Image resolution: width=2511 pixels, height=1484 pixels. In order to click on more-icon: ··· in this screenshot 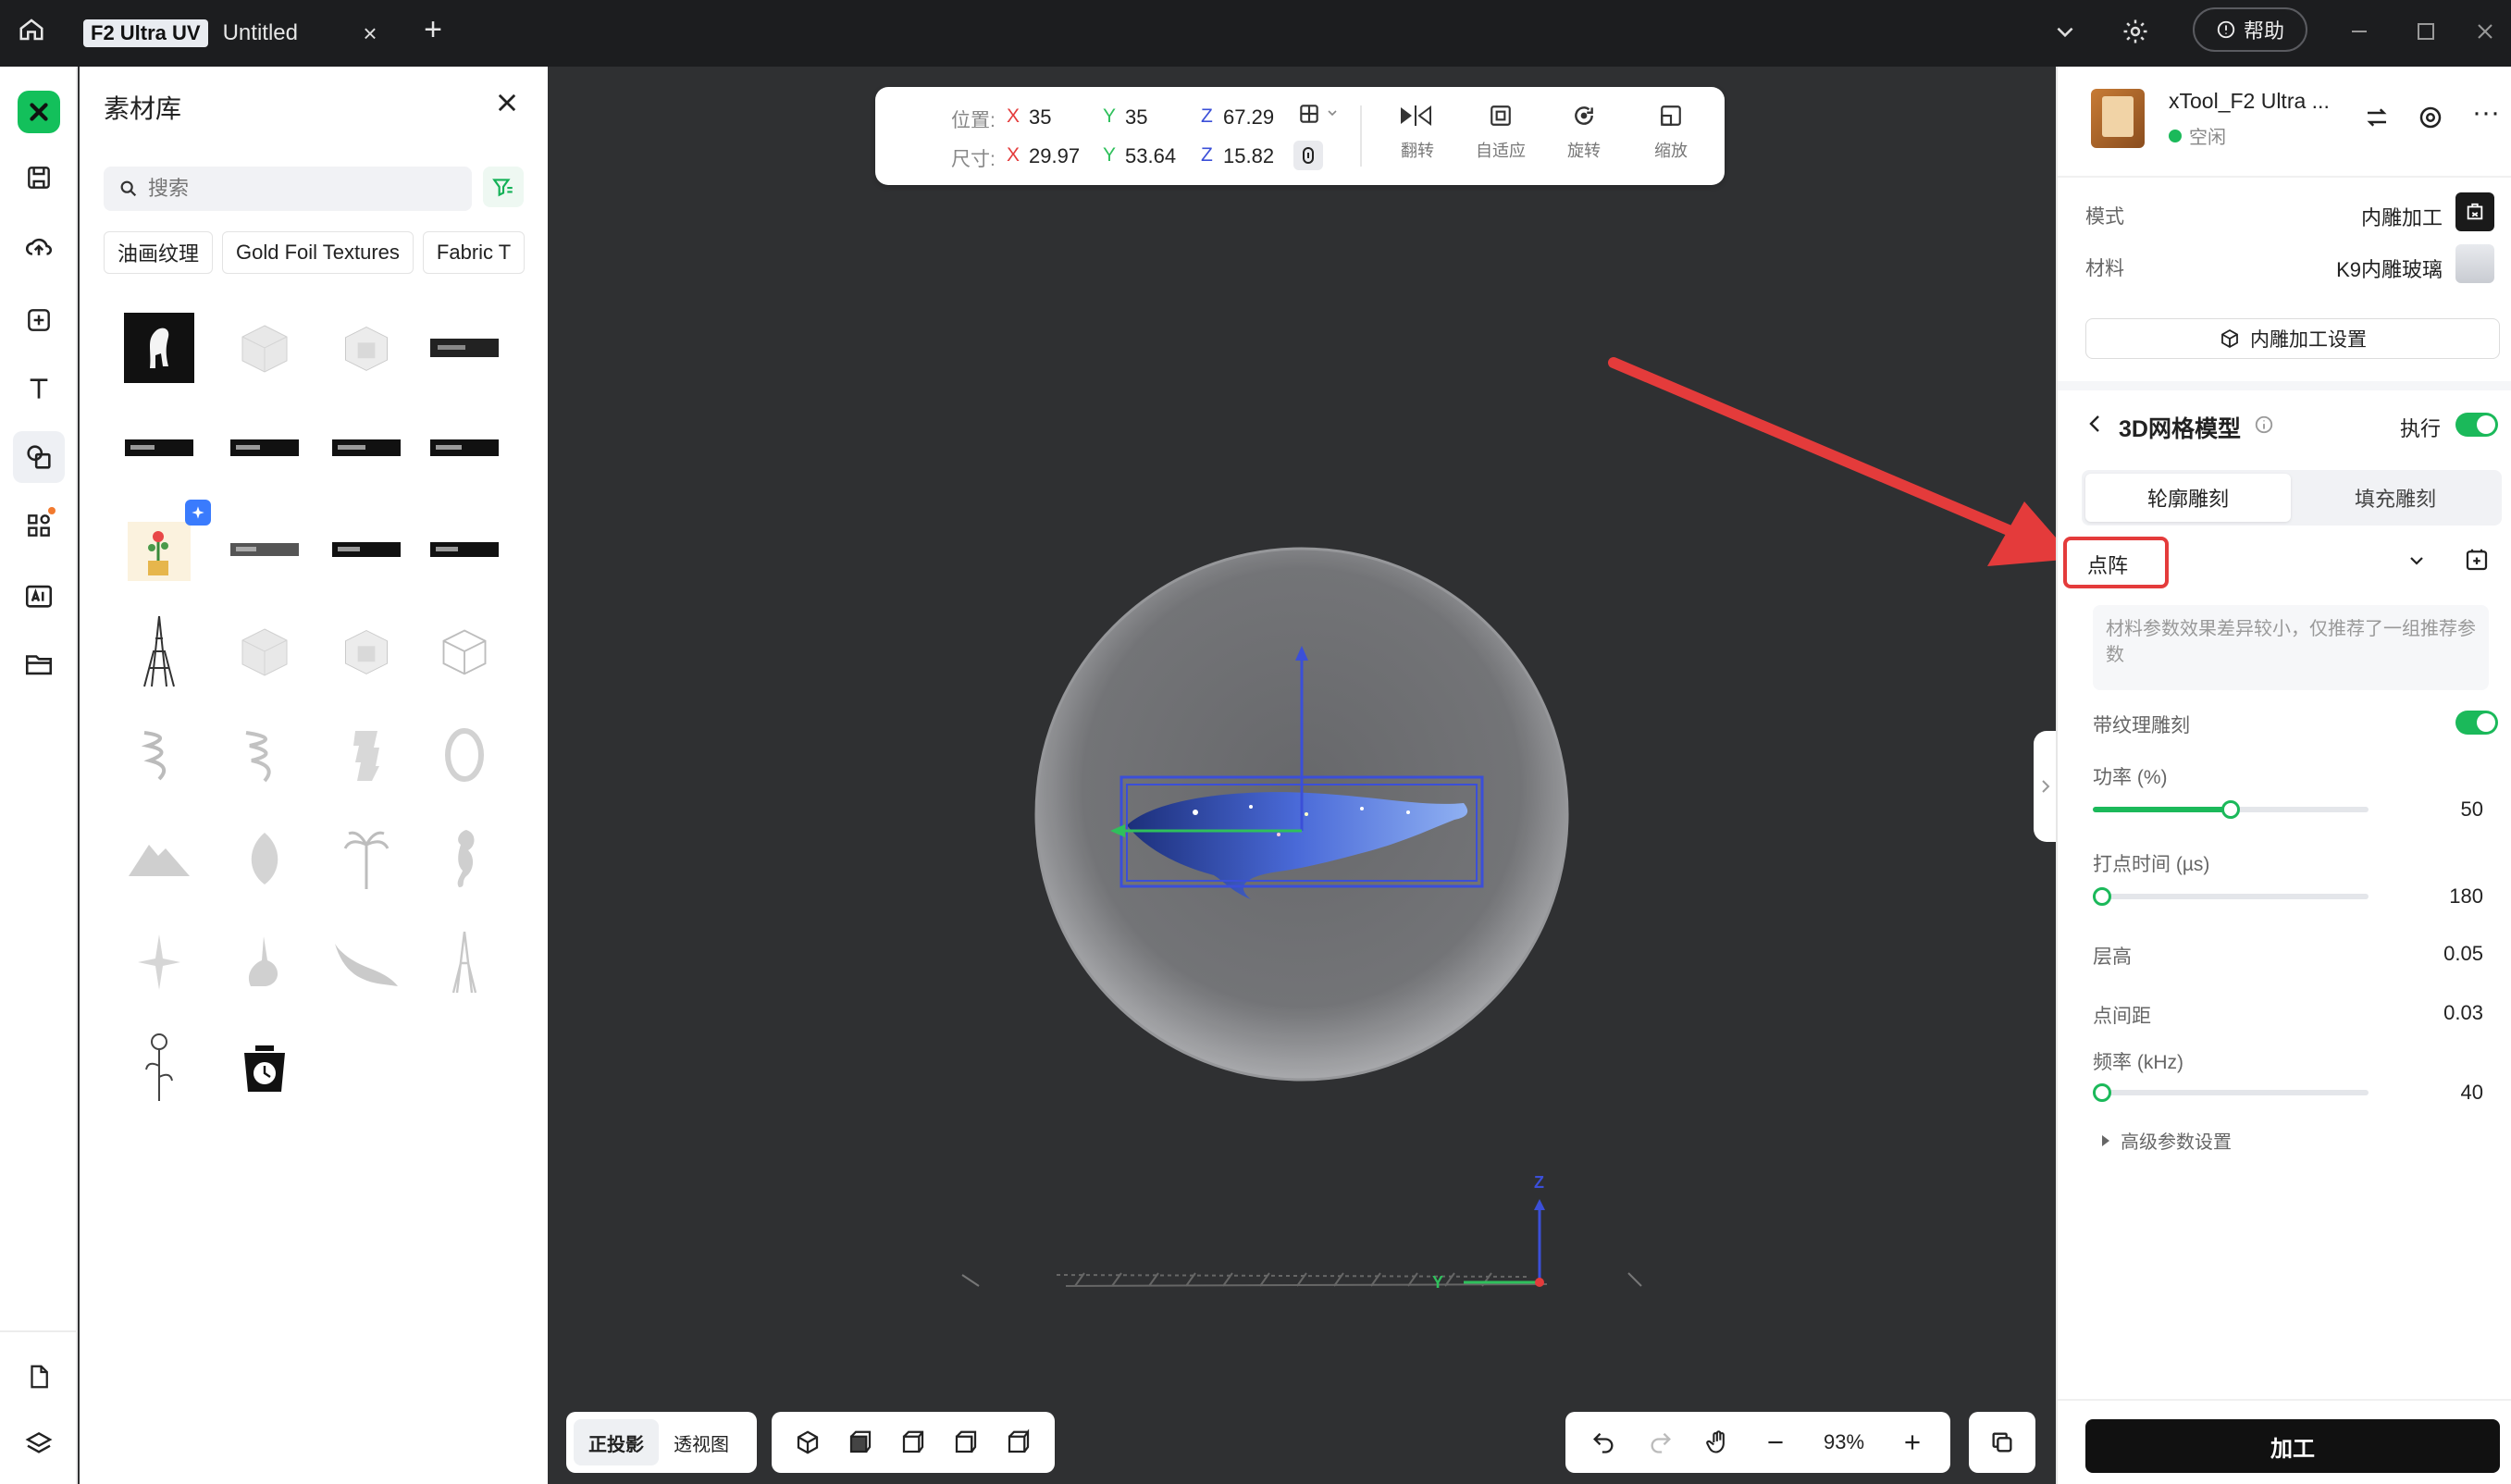, I will do `click(2488, 118)`.